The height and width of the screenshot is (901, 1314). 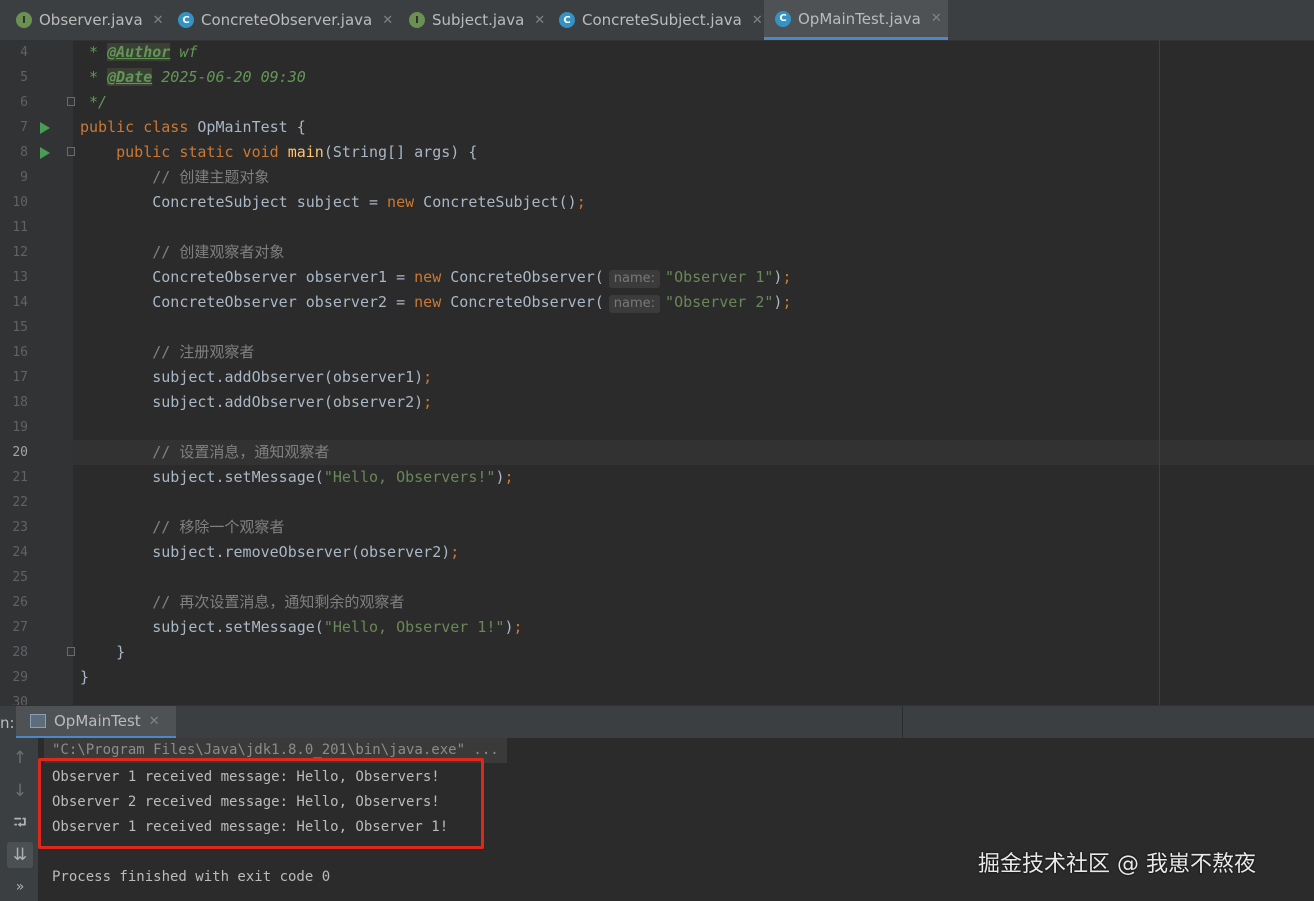 I want to click on code-line: 29}, so click(x=657, y=677).